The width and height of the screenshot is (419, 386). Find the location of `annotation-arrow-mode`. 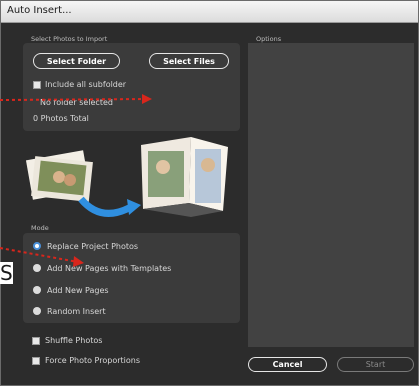

annotation-arrow-mode is located at coordinates (39, 255).